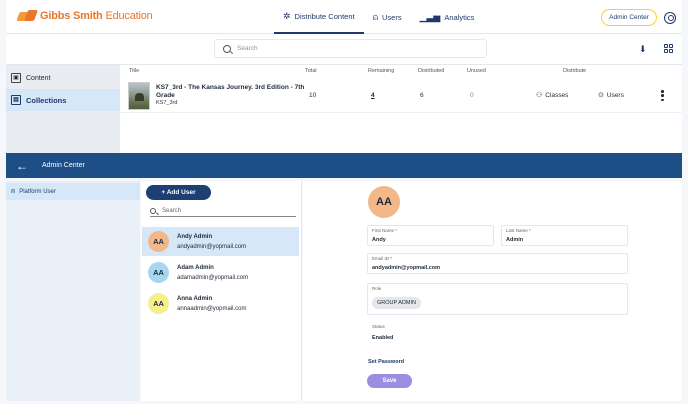 This screenshot has width=688, height=404. Describe the element at coordinates (223, 211) in the screenshot. I see `user-search-input: Search` at that location.